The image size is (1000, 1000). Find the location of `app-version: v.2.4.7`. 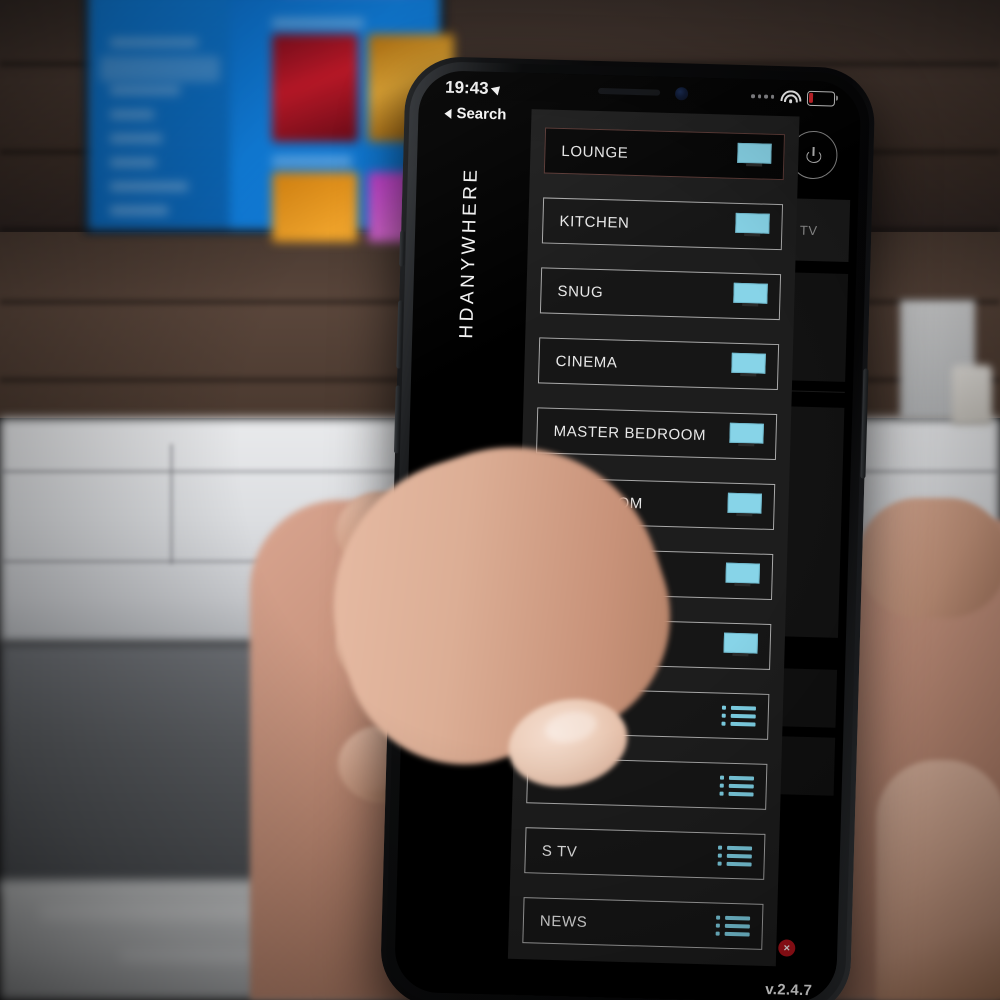

app-version: v.2.4.7 is located at coordinates (789, 990).